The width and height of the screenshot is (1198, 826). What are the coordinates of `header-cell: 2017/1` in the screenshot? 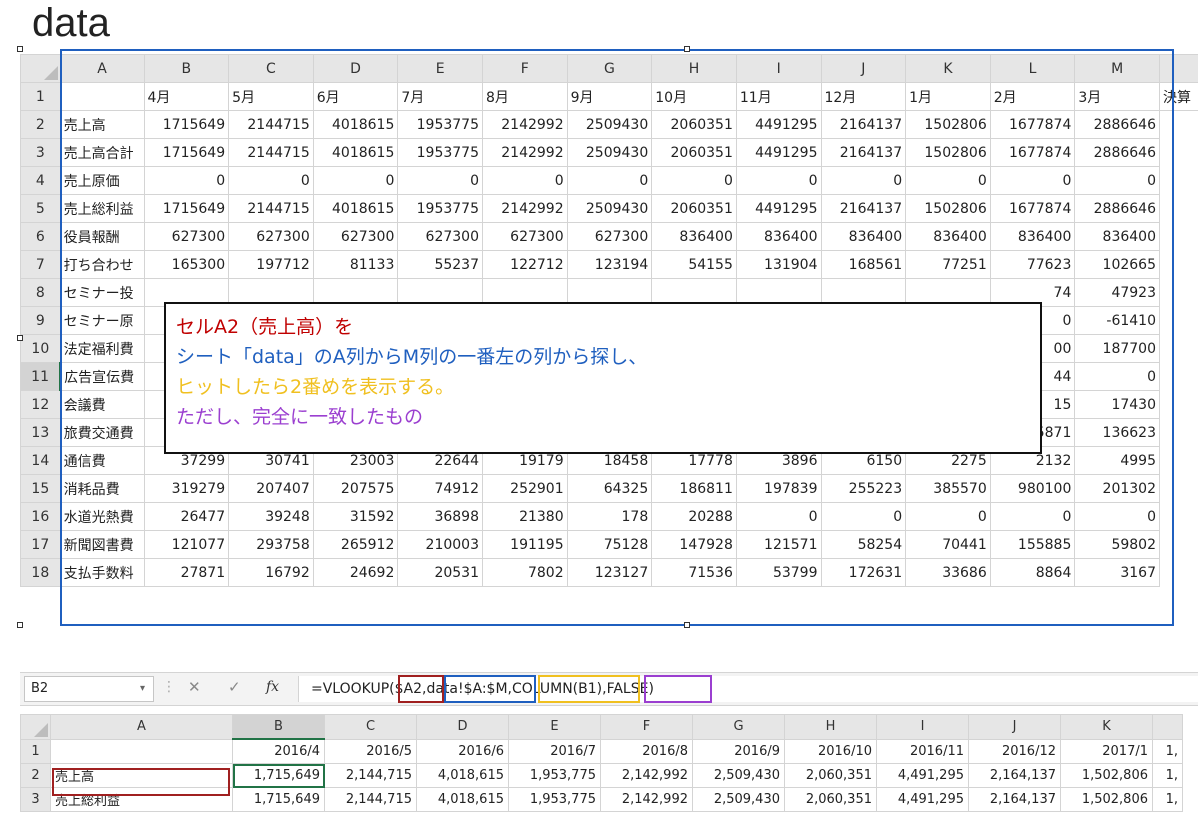 It's located at (1106, 751).